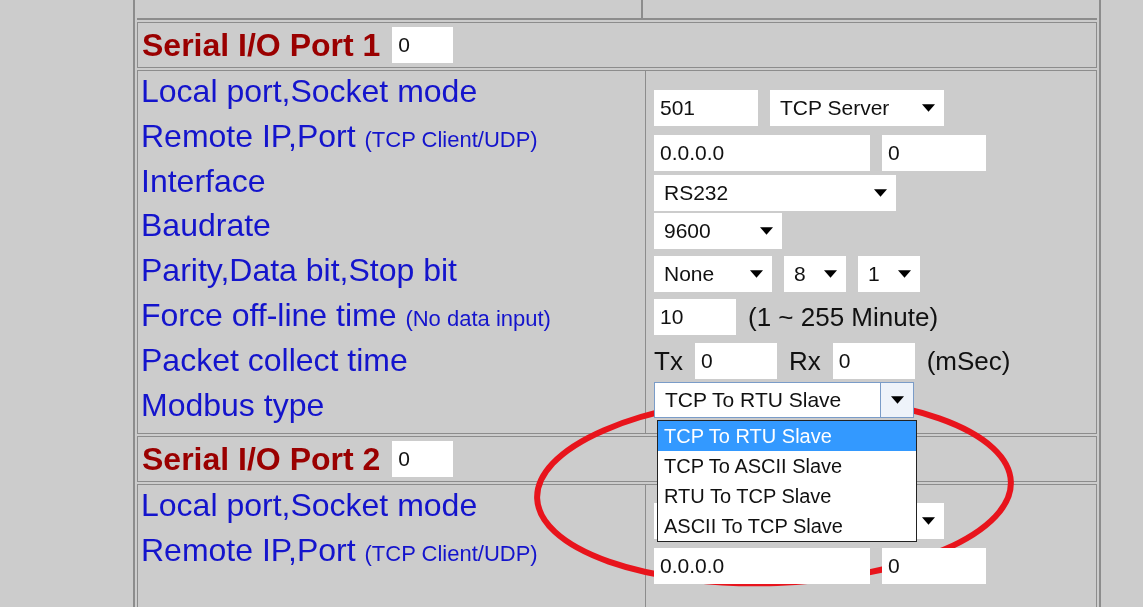 The height and width of the screenshot is (607, 1143). Describe the element at coordinates (889, 274) in the screenshot. I see `dropdown: 1` at that location.